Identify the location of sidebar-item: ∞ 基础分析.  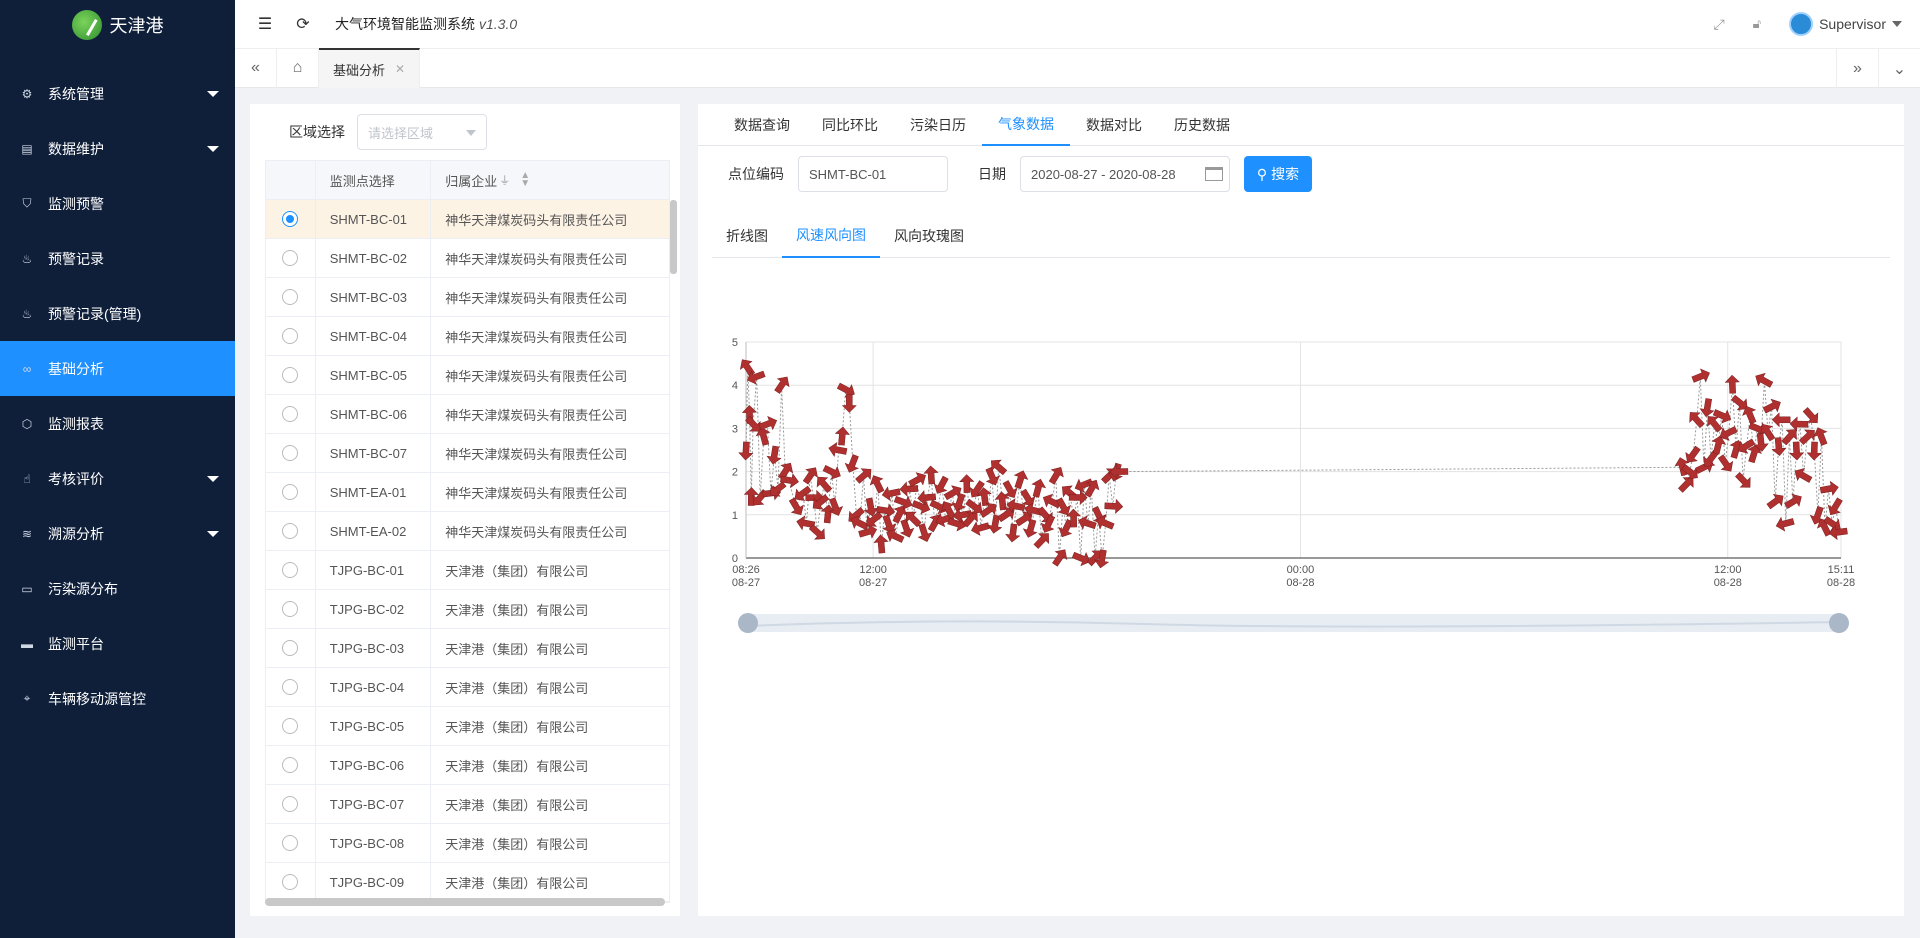
(117, 368).